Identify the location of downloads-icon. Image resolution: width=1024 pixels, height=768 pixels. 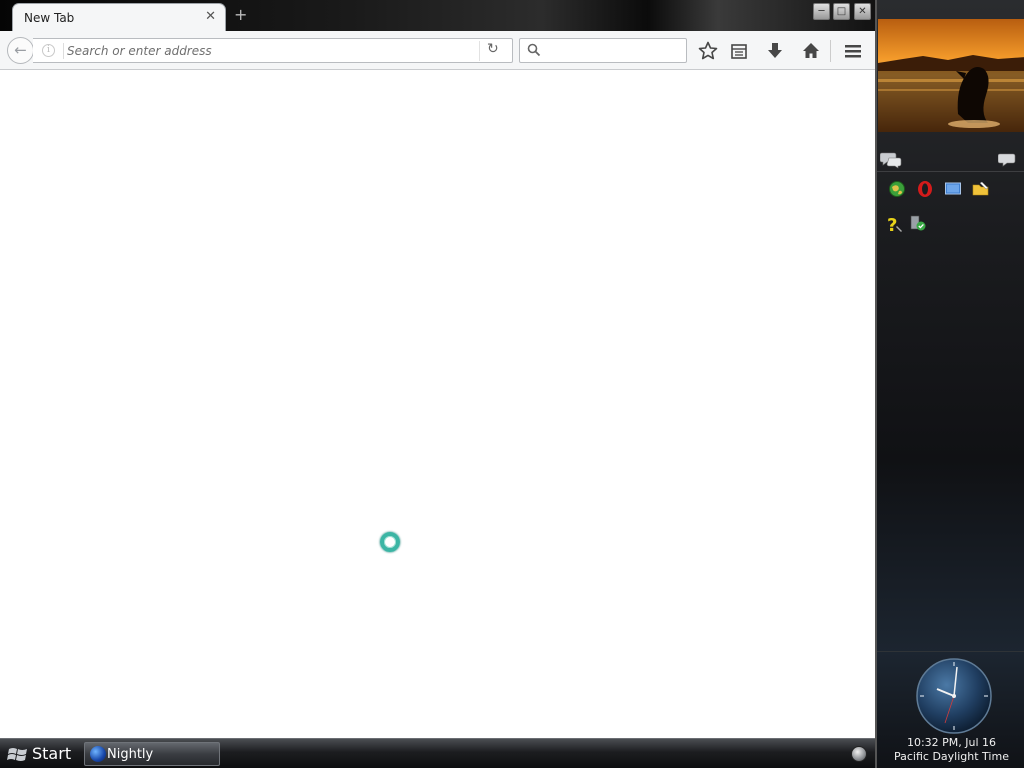
(775, 51).